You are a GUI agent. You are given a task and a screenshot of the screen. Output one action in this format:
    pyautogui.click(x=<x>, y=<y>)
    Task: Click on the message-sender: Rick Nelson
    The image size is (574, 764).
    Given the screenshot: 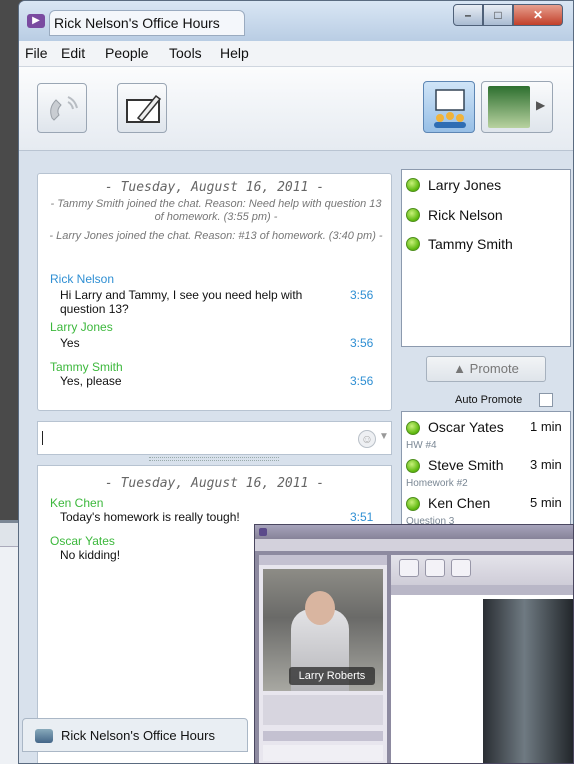 What is the action you would take?
    pyautogui.click(x=82, y=279)
    